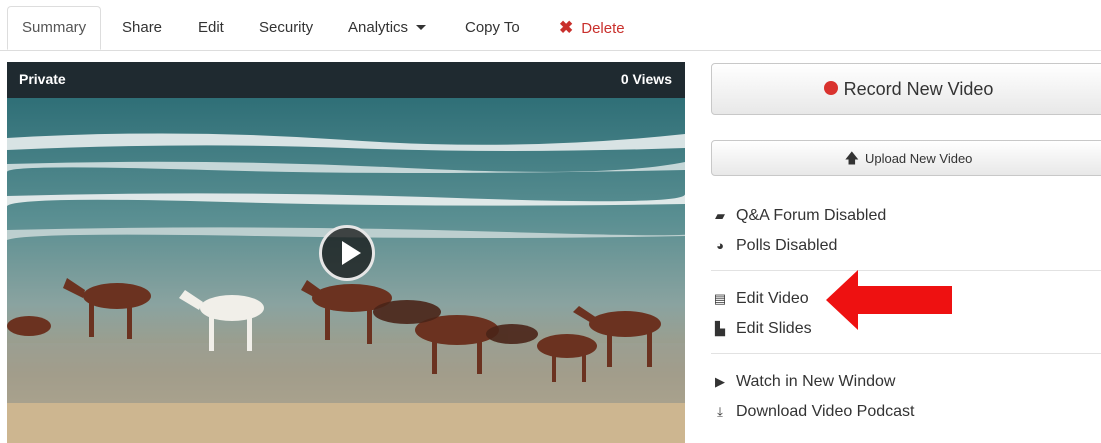 The height and width of the screenshot is (443, 1101). What do you see at coordinates (889, 300) in the screenshot?
I see `red-arrow-annotation` at bounding box center [889, 300].